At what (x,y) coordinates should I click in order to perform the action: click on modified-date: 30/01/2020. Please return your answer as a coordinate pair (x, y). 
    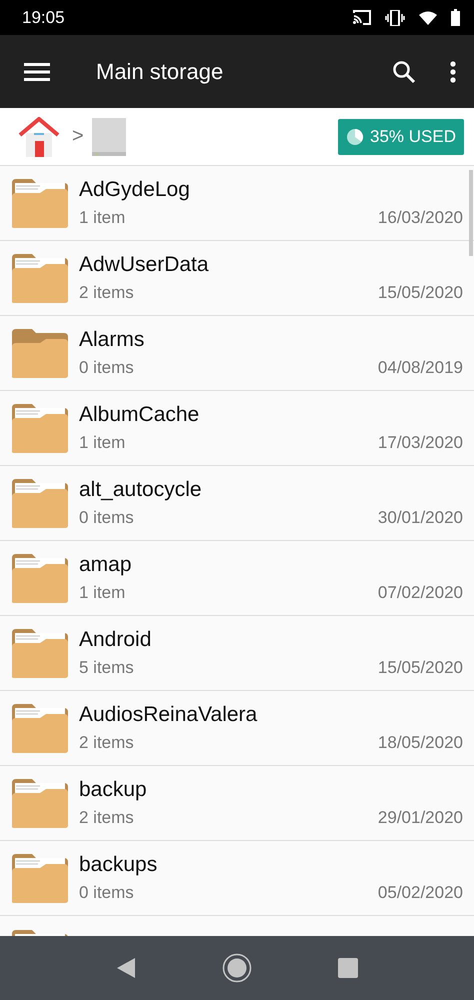
    Looking at the image, I should click on (420, 518).